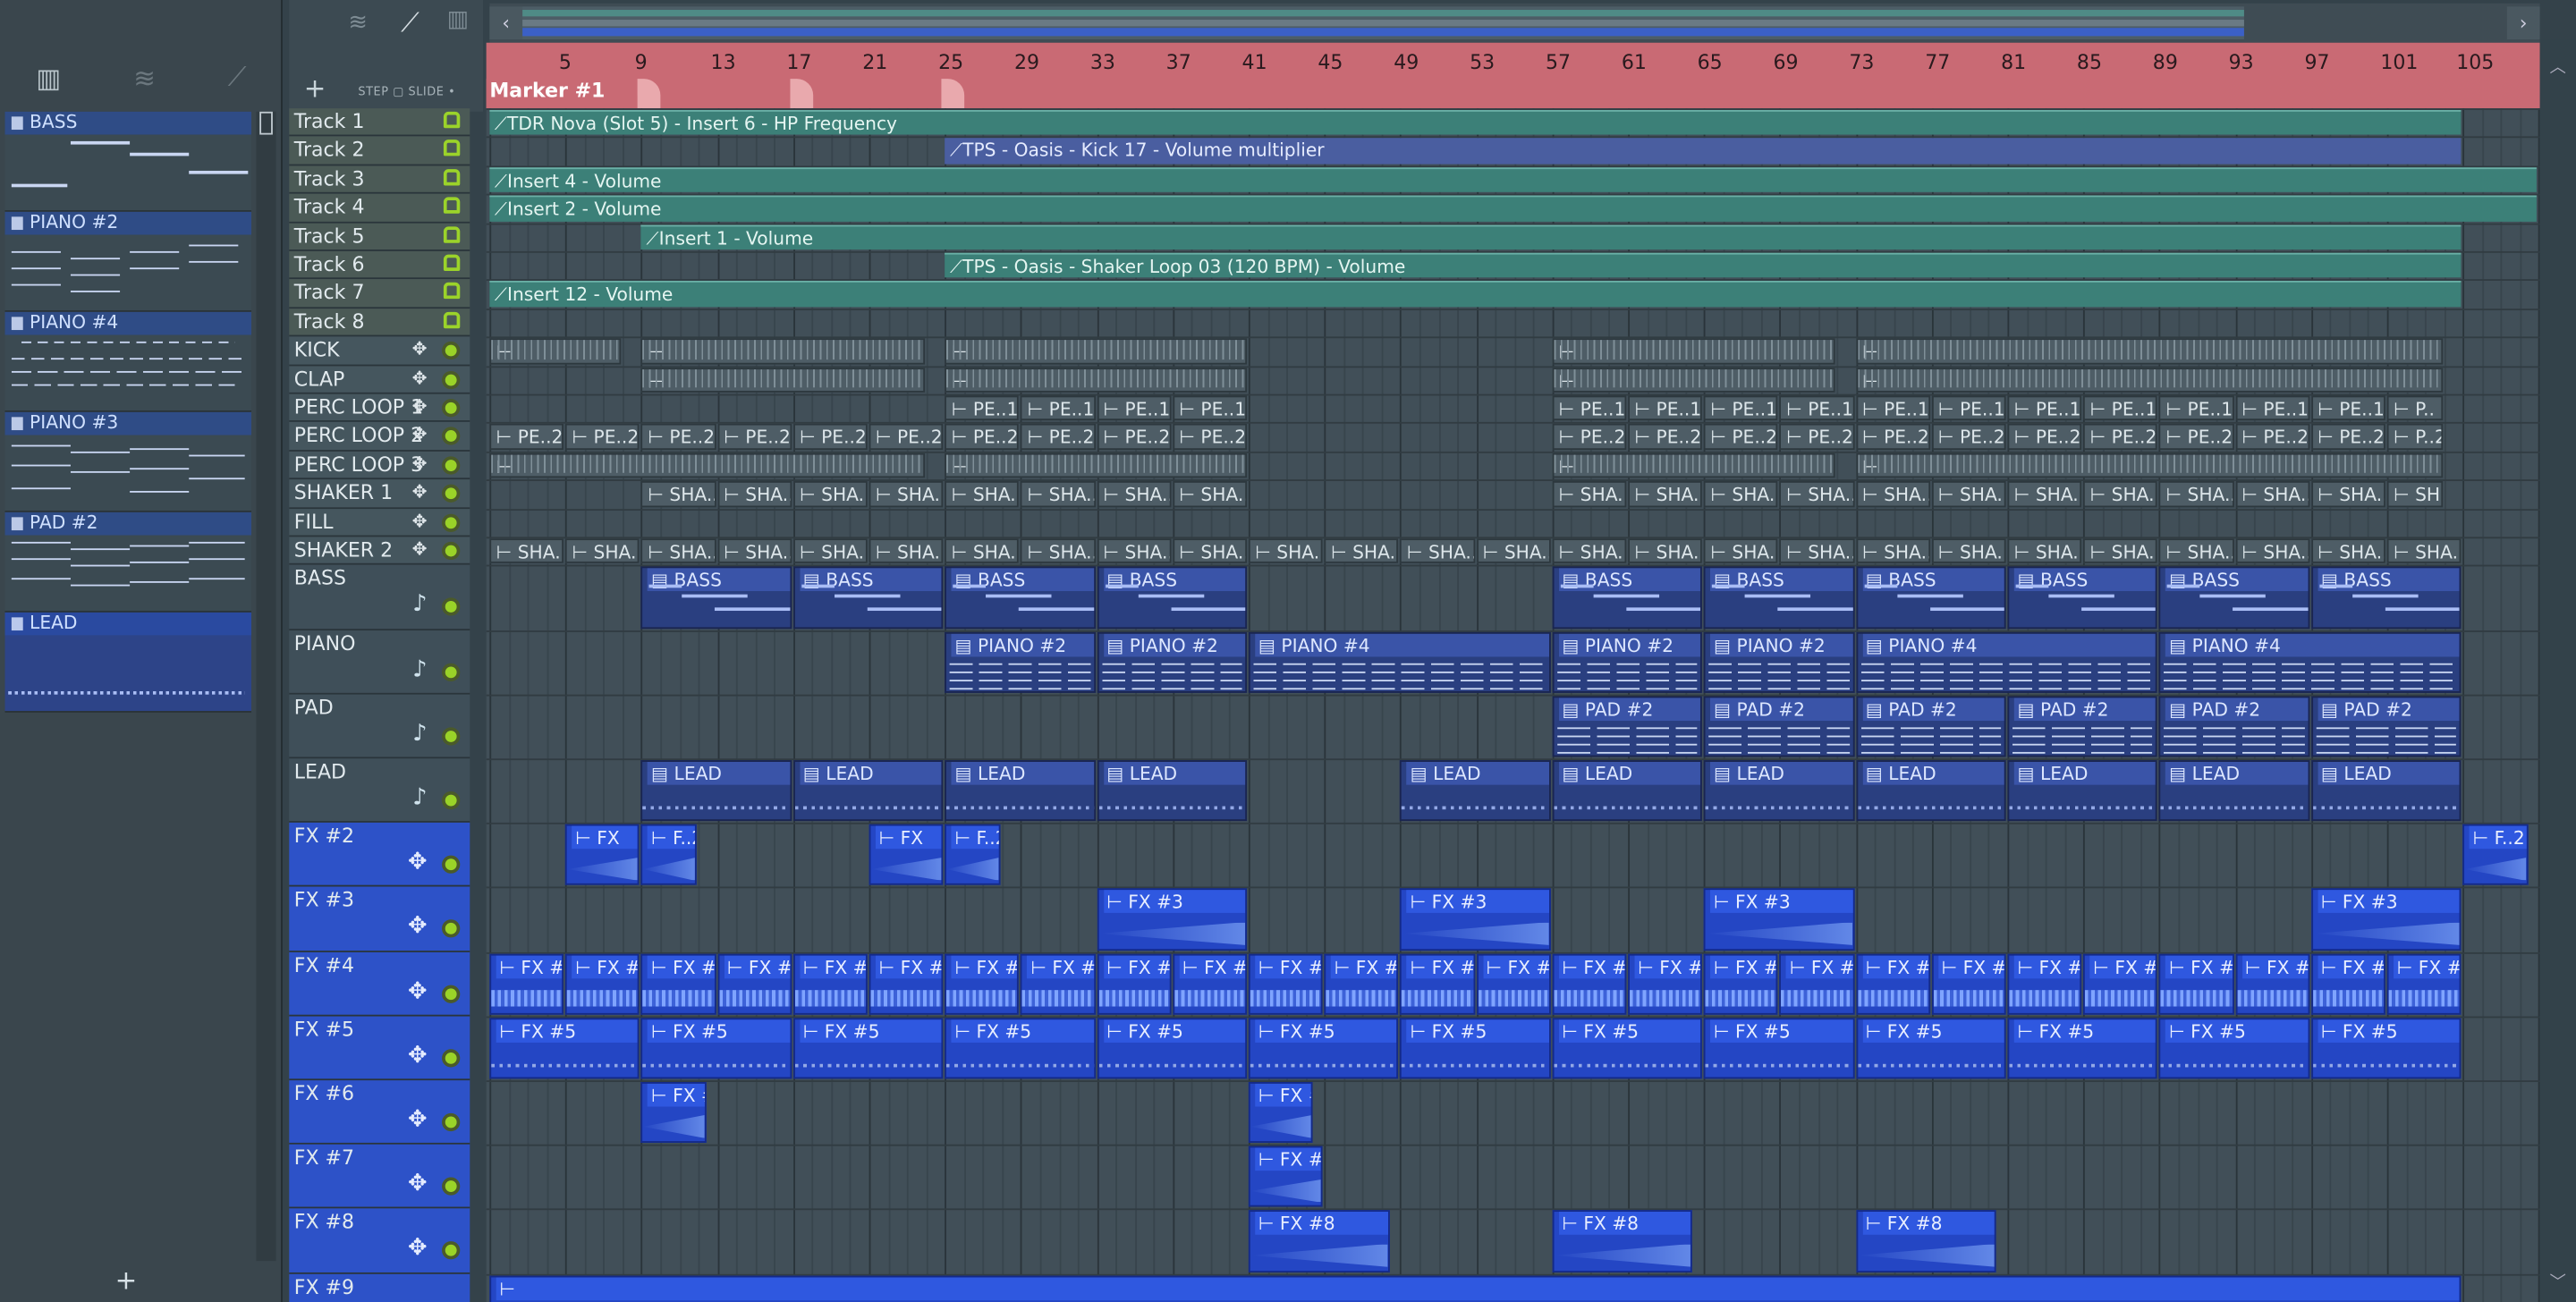  What do you see at coordinates (379, 379) in the screenshot?
I see `track-header: CLAP ✥` at bounding box center [379, 379].